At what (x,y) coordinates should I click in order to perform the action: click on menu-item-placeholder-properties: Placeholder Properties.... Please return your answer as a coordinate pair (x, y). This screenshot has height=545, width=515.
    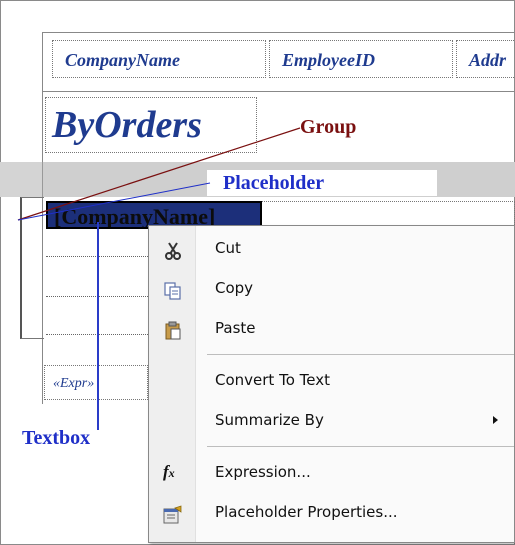
    Looking at the image, I should click on (331, 512).